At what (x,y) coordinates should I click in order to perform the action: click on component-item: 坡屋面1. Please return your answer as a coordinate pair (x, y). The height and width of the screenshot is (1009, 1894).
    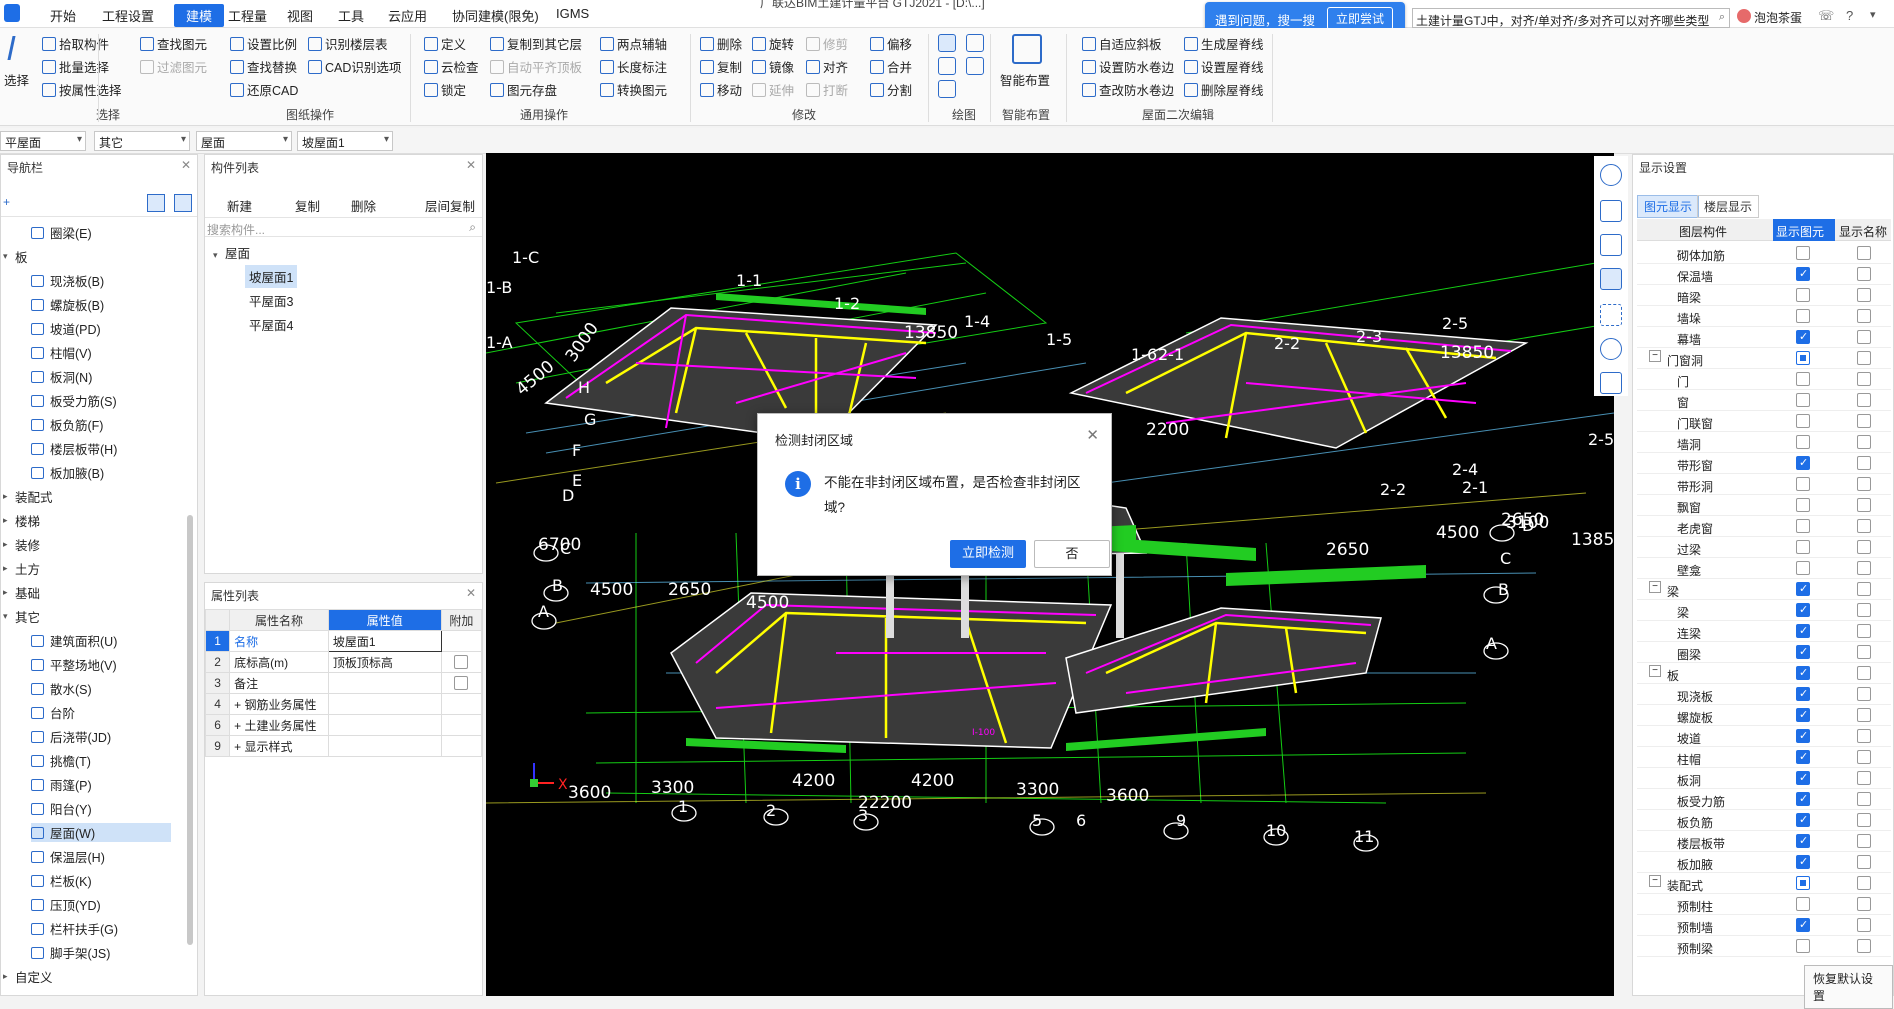
    Looking at the image, I should click on (271, 276).